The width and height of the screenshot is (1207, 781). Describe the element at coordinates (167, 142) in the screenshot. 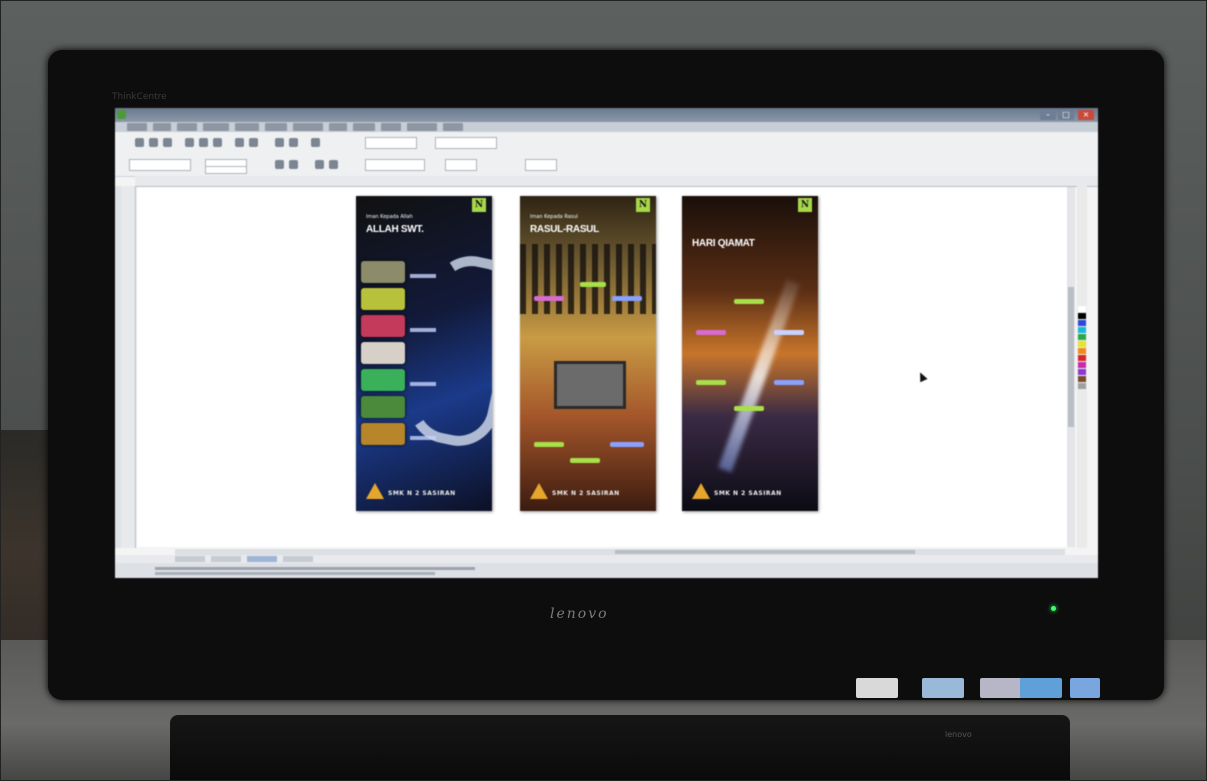

I see `save-icon` at that location.